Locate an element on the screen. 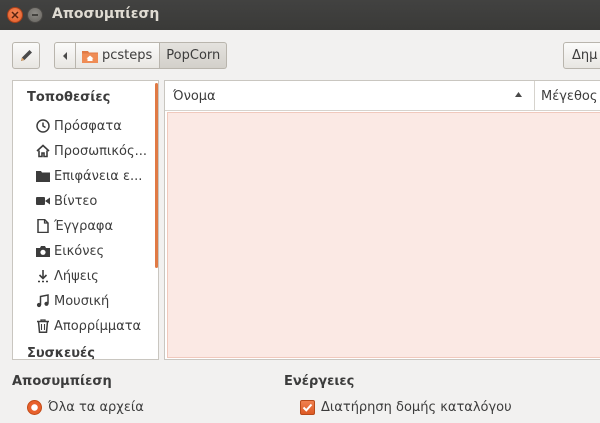 This screenshot has width=600, height=423. minimize-window-button is located at coordinates (35, 15).